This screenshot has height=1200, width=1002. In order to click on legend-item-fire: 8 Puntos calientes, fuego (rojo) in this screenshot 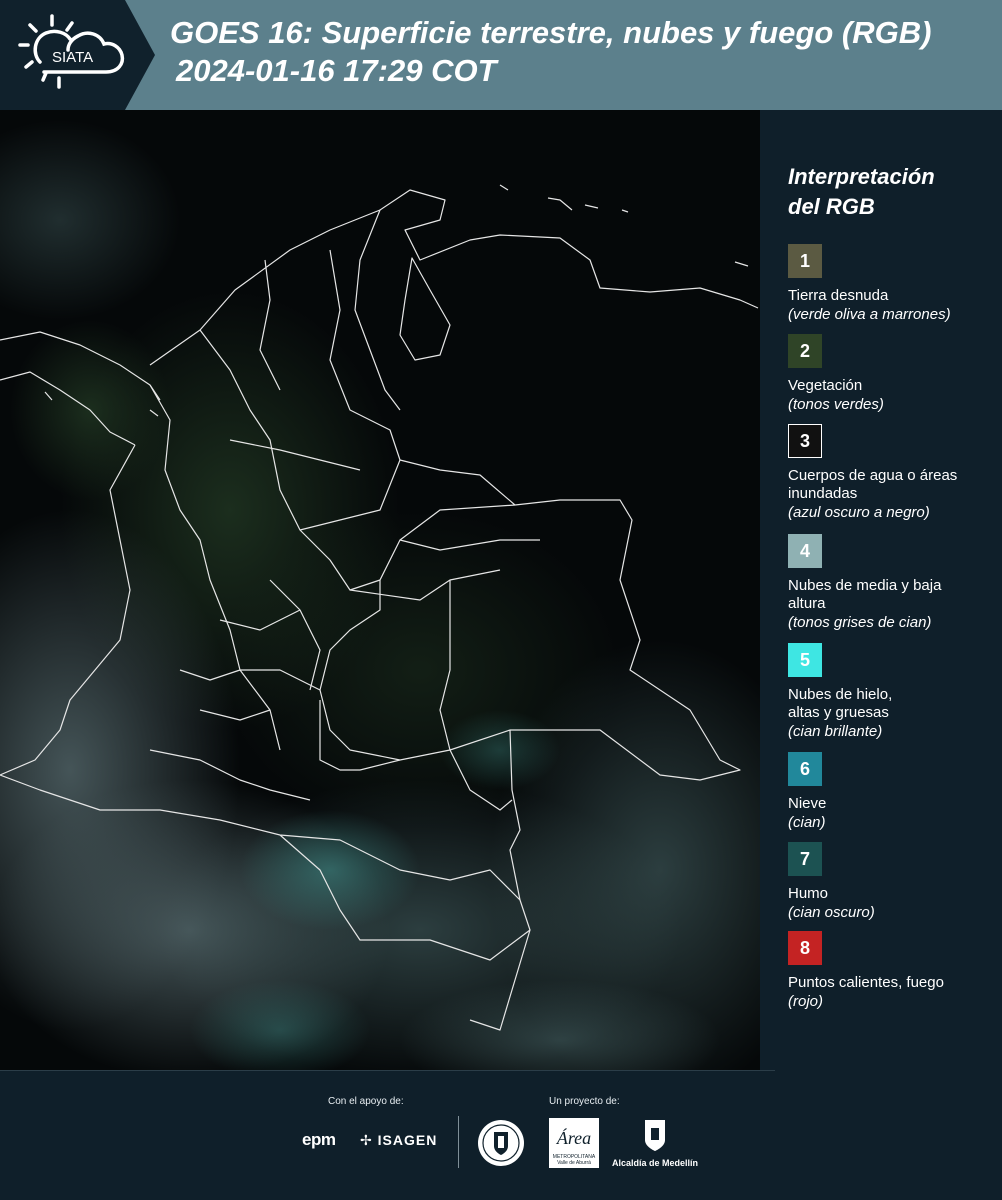, I will do `click(893, 971)`.